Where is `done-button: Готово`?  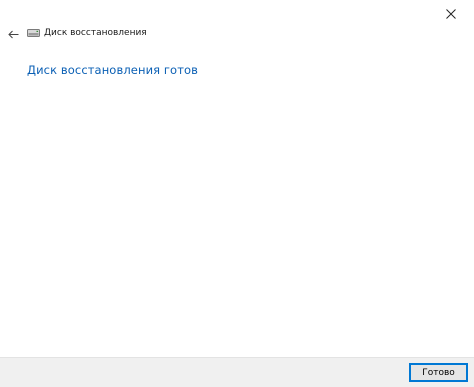
done-button: Готово is located at coordinates (438, 372).